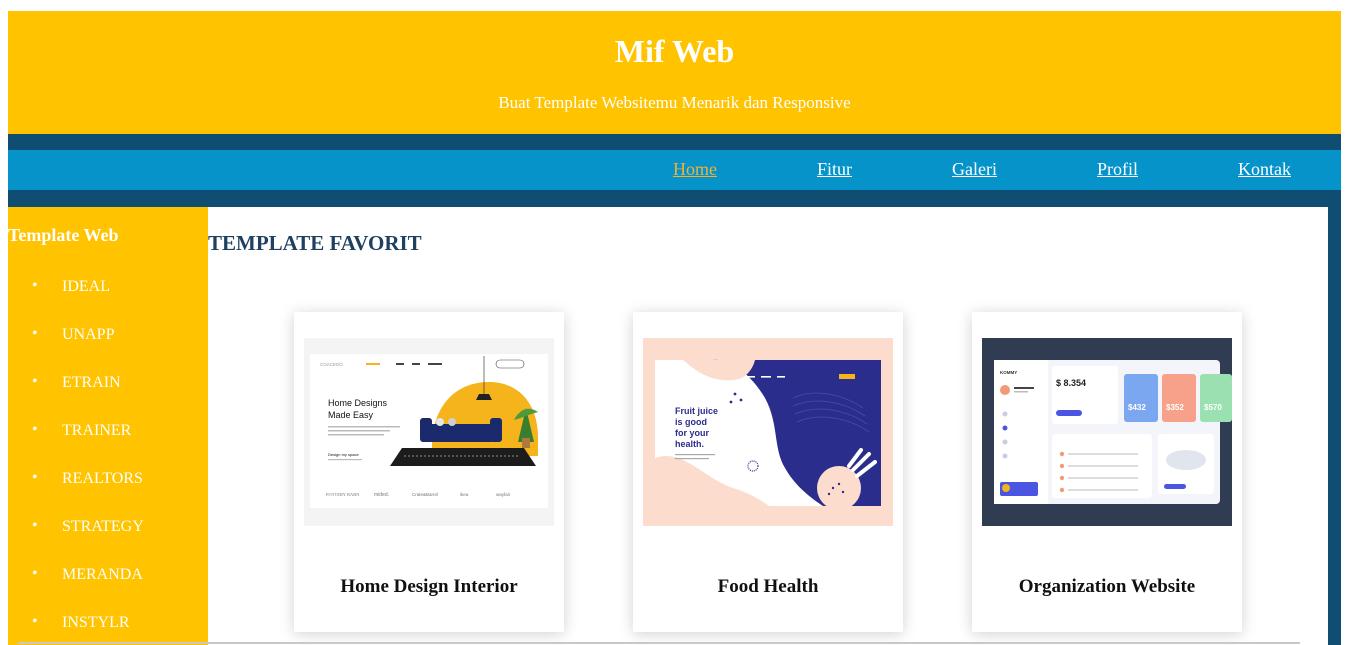  What do you see at coordinates (102, 478) in the screenshot?
I see `sidebar-item-label: REALTORS` at bounding box center [102, 478].